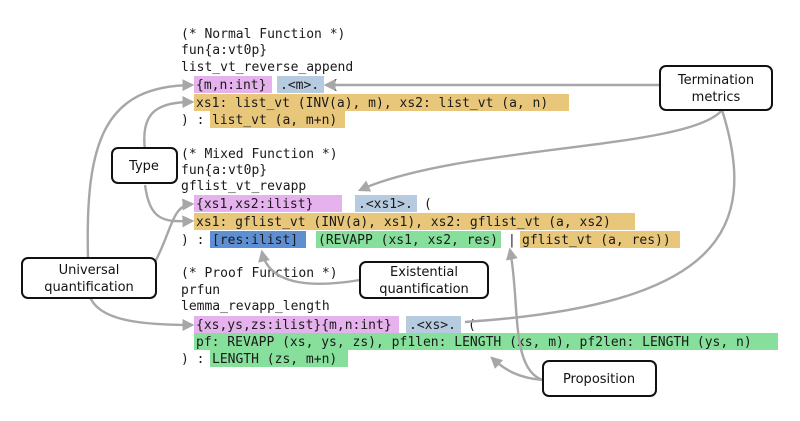 The height and width of the screenshot is (421, 800). Describe the element at coordinates (224, 170) in the screenshot. I see `mixed-fun: fun{a:vt0p}` at that location.